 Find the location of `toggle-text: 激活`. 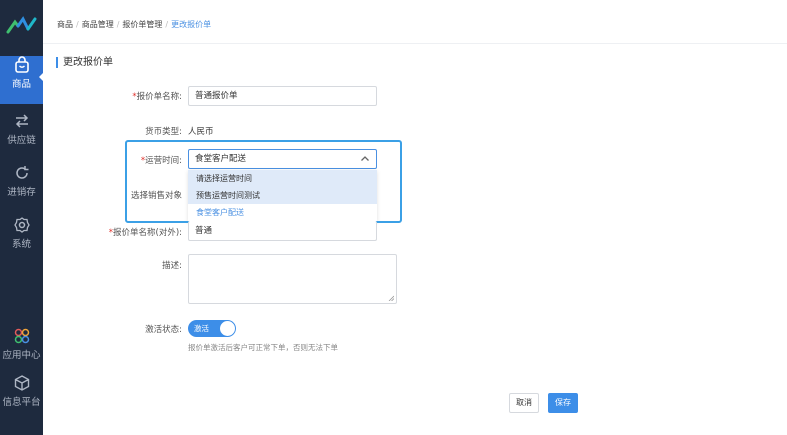

toggle-text: 激活 is located at coordinates (201, 328).